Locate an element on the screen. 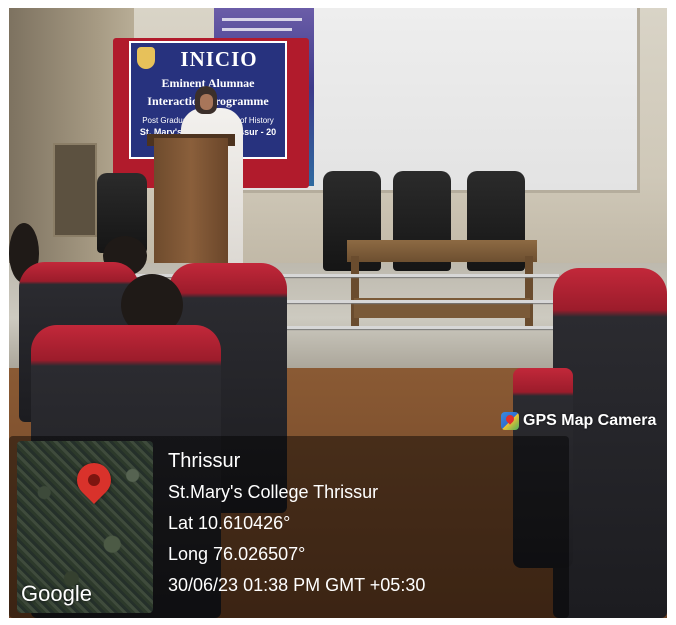 The width and height of the screenshot is (676, 625). map-logo: Google is located at coordinates (56, 593).